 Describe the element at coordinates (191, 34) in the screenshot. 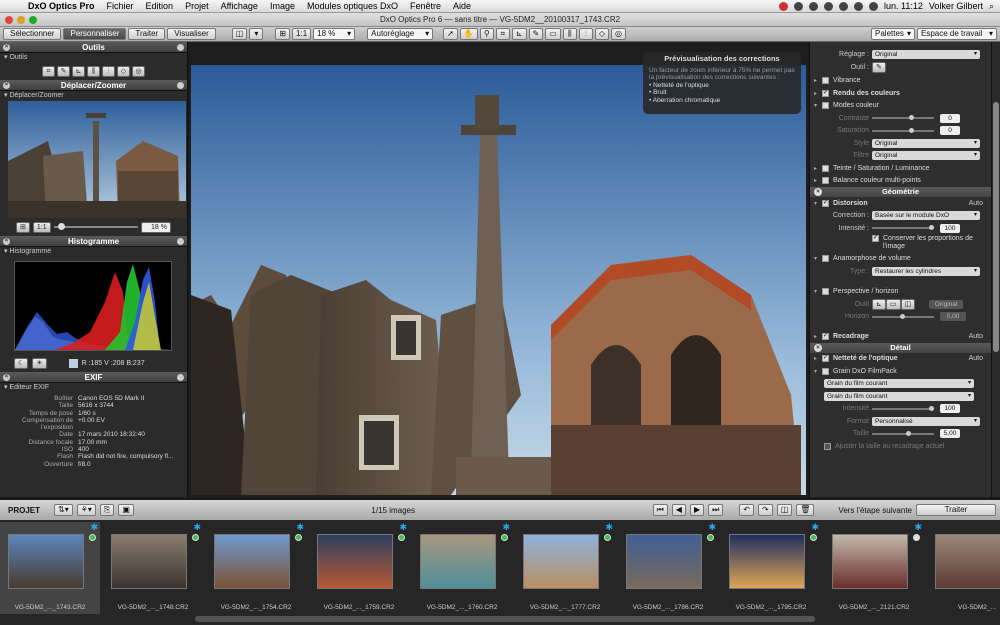

I see `tab-visualiser: Visualiser` at that location.